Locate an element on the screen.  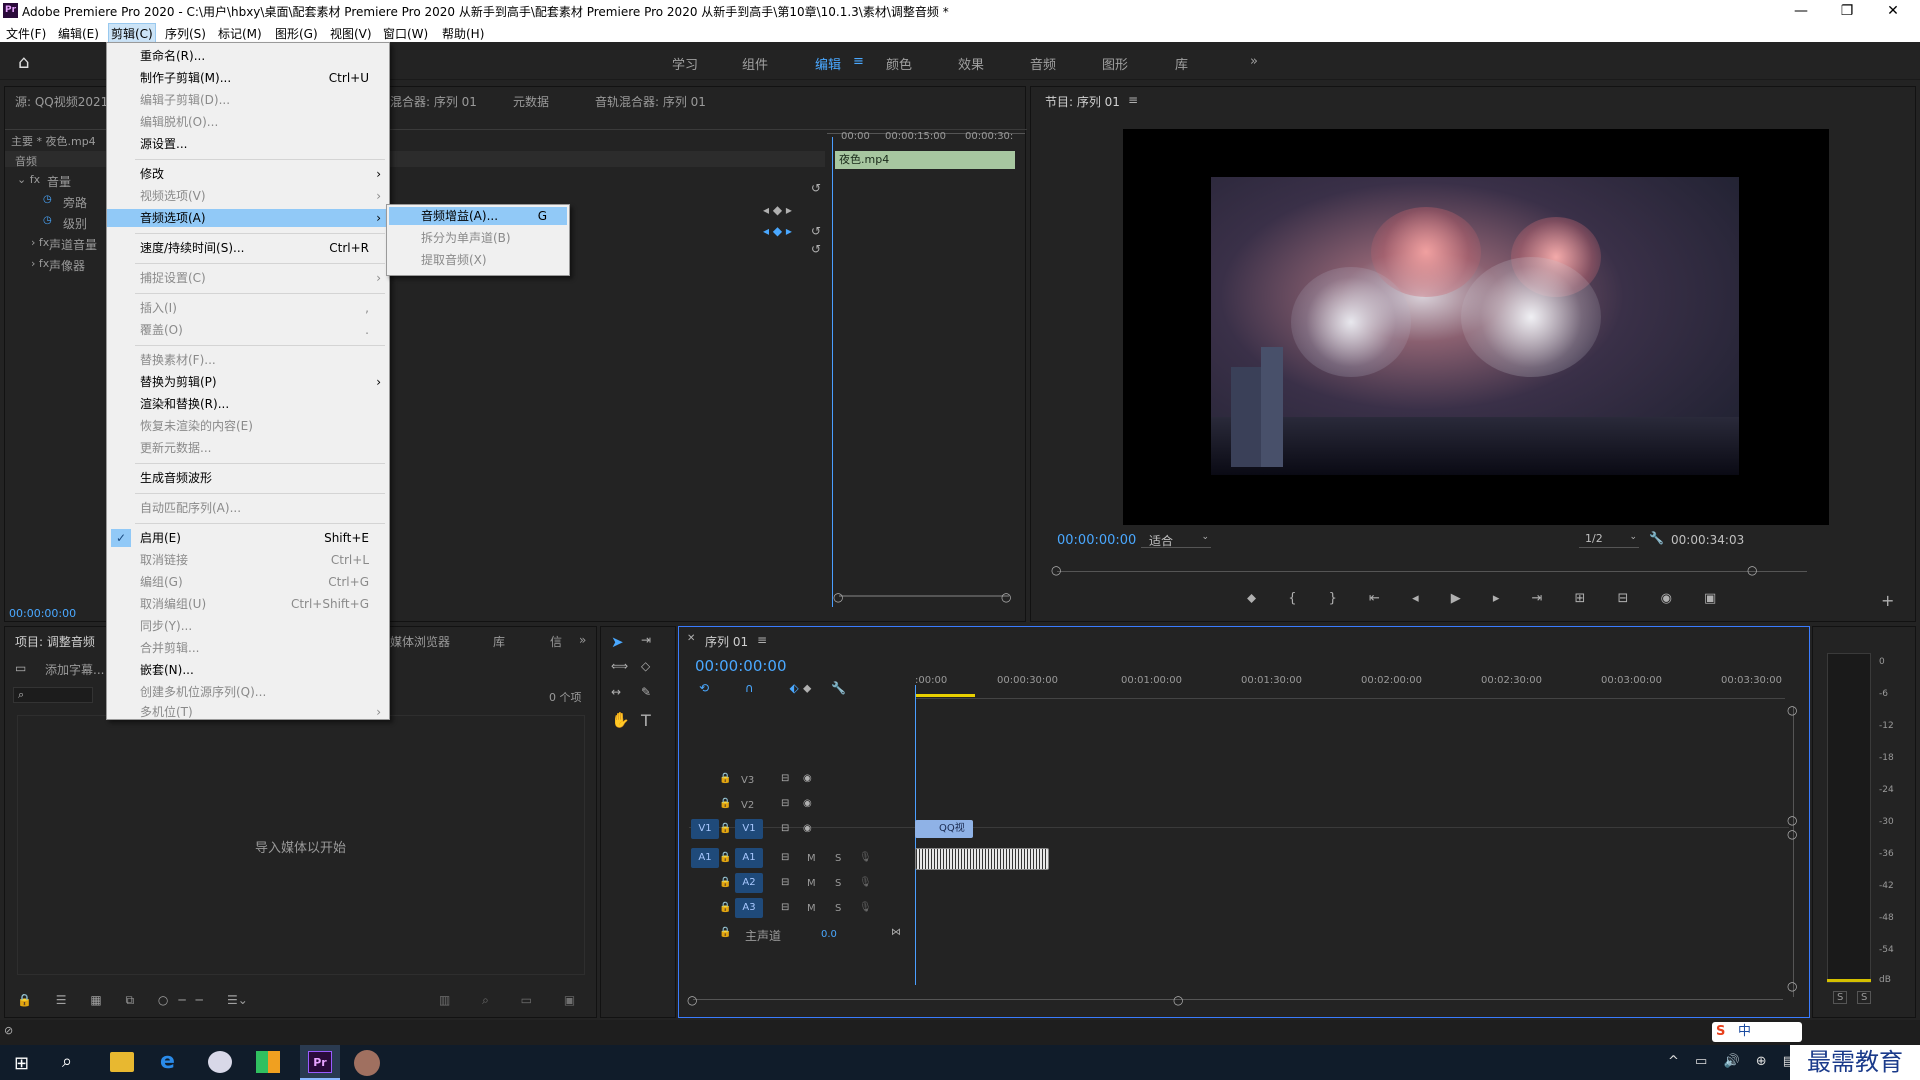
audio-clip is located at coordinates (982, 859).